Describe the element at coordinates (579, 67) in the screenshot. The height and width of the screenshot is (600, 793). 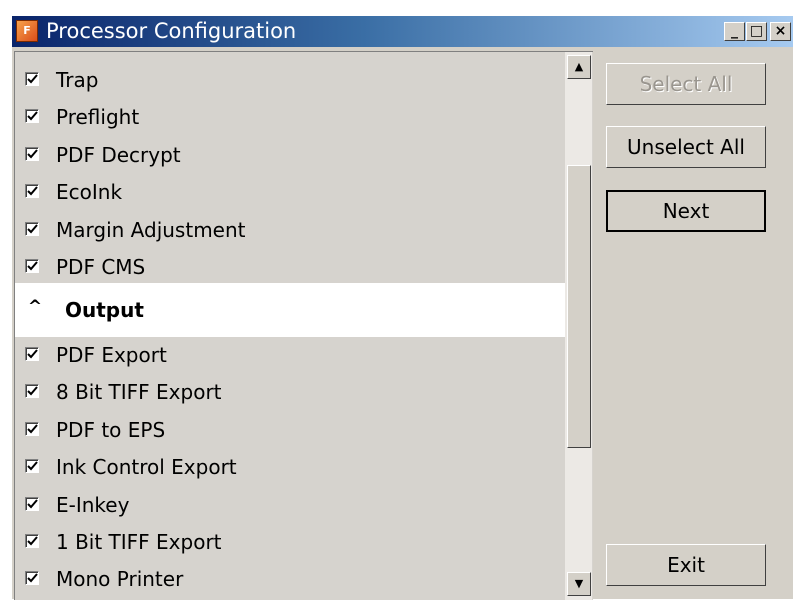
I see `scroll-up-arrow-icon: ▲` at that location.